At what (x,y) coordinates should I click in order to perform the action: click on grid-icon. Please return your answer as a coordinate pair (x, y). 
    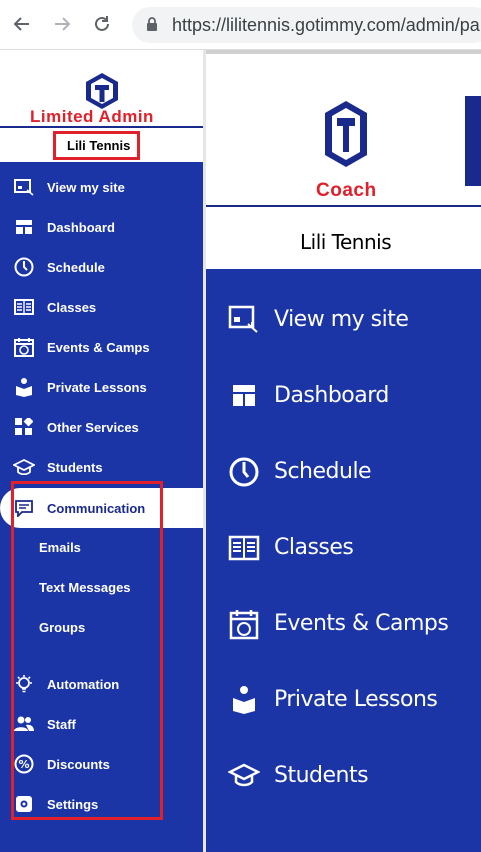
    Looking at the image, I should click on (24, 427).